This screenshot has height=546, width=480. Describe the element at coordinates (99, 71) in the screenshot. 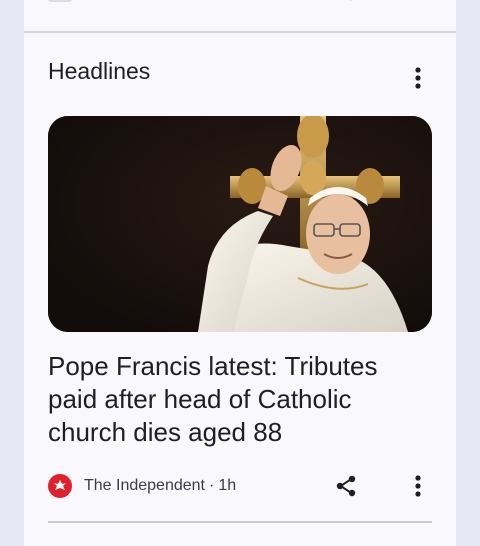

I see `section-title: Headlines` at that location.